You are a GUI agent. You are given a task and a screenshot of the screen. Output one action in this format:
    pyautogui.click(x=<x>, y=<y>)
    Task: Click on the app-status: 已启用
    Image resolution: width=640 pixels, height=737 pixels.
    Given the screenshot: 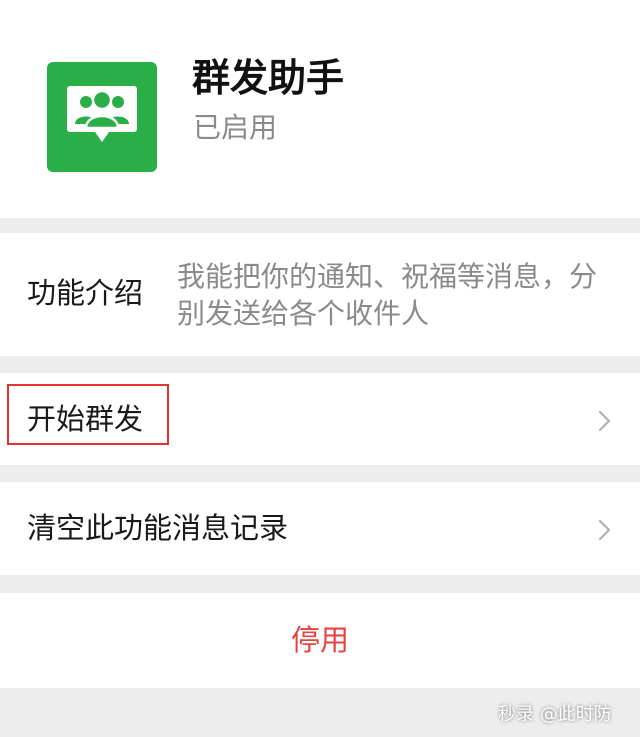 What is the action you would take?
    pyautogui.click(x=235, y=127)
    